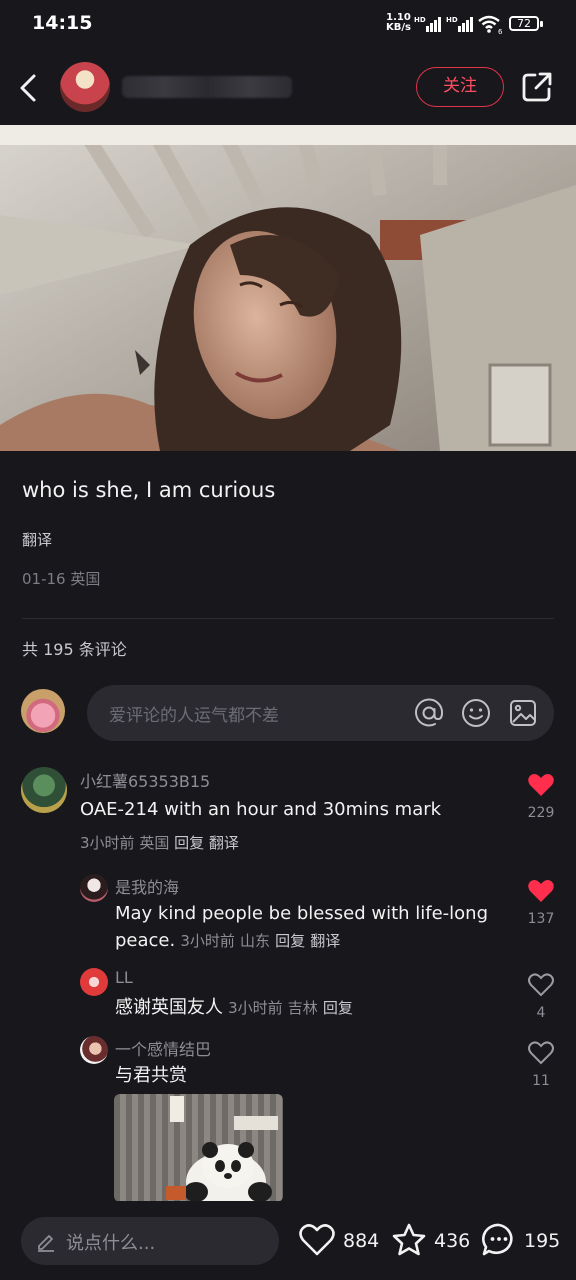 The width and height of the screenshot is (576, 1280). Describe the element at coordinates (537, 87) in the screenshot. I see `share-icon` at that location.